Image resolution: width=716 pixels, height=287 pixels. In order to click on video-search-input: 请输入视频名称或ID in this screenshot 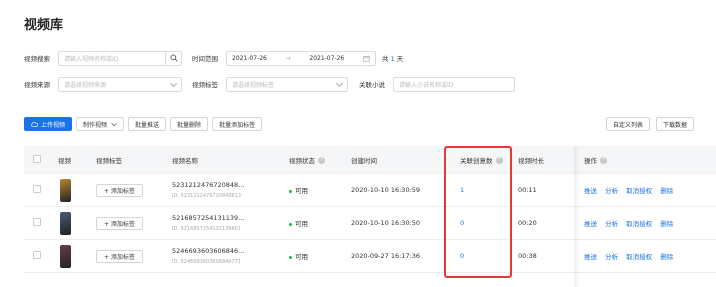, I will do `click(112, 58)`.